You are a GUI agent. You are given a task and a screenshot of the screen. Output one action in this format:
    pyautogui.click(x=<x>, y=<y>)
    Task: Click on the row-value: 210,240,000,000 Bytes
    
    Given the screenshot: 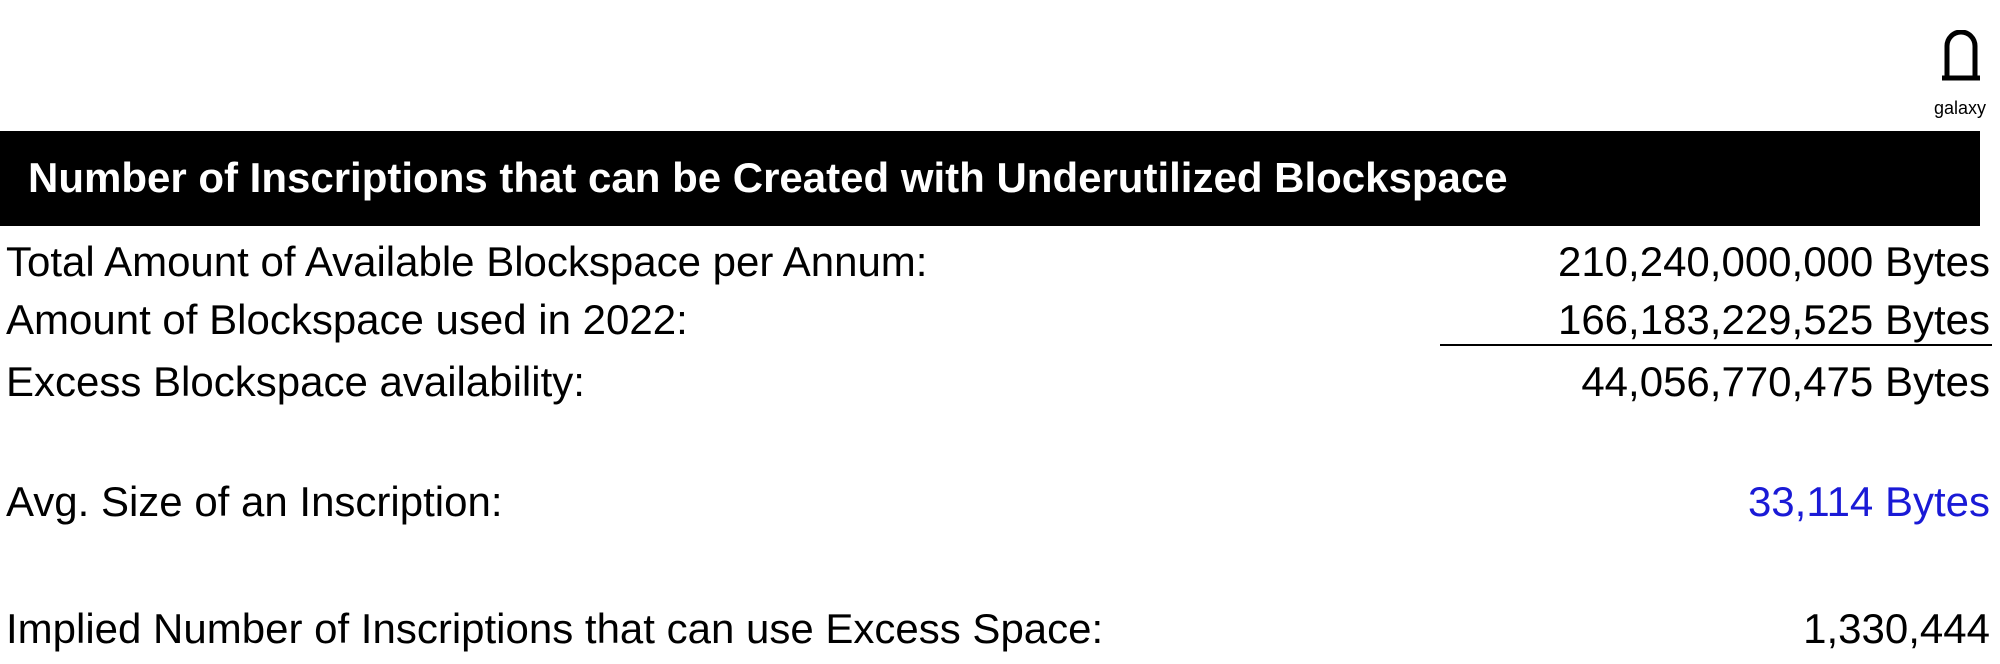 What is the action you would take?
    pyautogui.click(x=1773, y=261)
    